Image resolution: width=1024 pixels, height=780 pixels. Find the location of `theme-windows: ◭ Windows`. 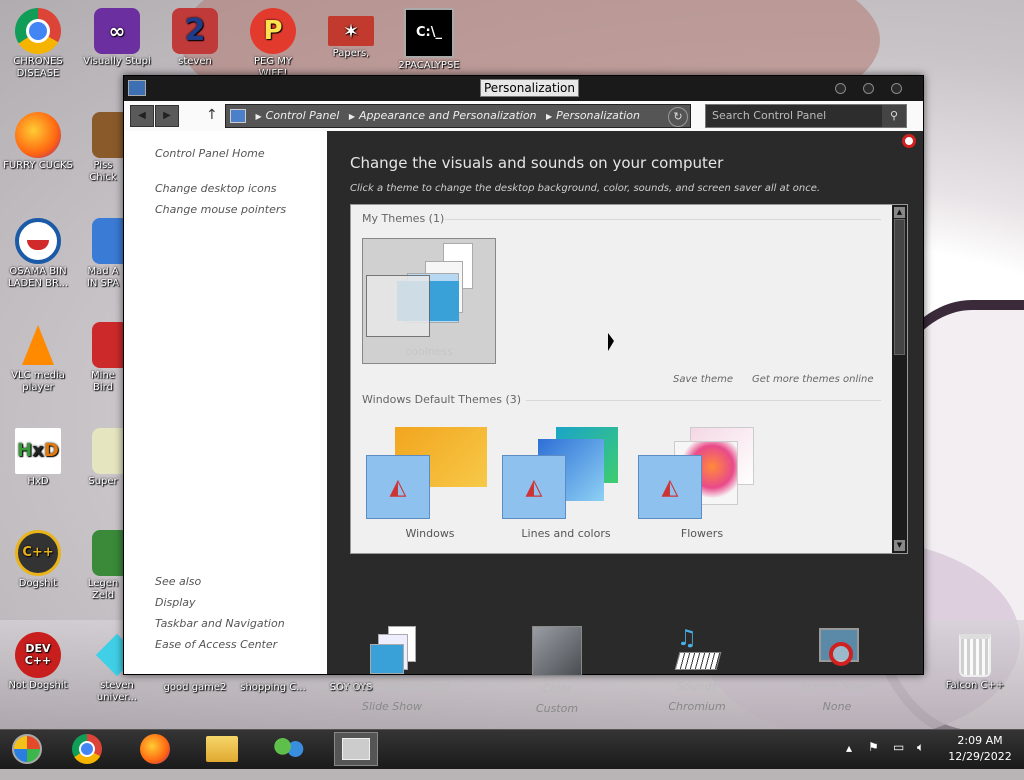

theme-windows: ◭ Windows is located at coordinates (430, 485).